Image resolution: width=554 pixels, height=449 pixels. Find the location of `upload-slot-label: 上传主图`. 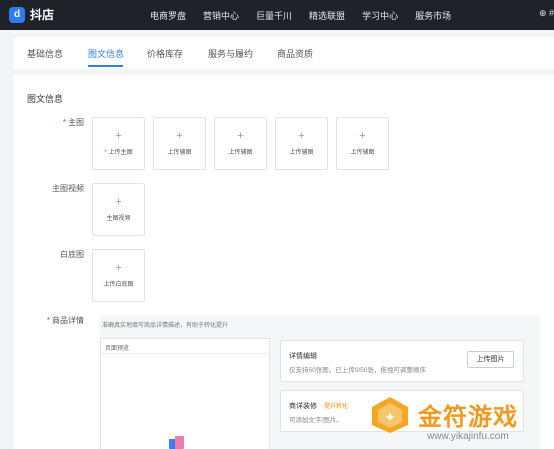

upload-slot-label: 上传主图 is located at coordinates (120, 153).